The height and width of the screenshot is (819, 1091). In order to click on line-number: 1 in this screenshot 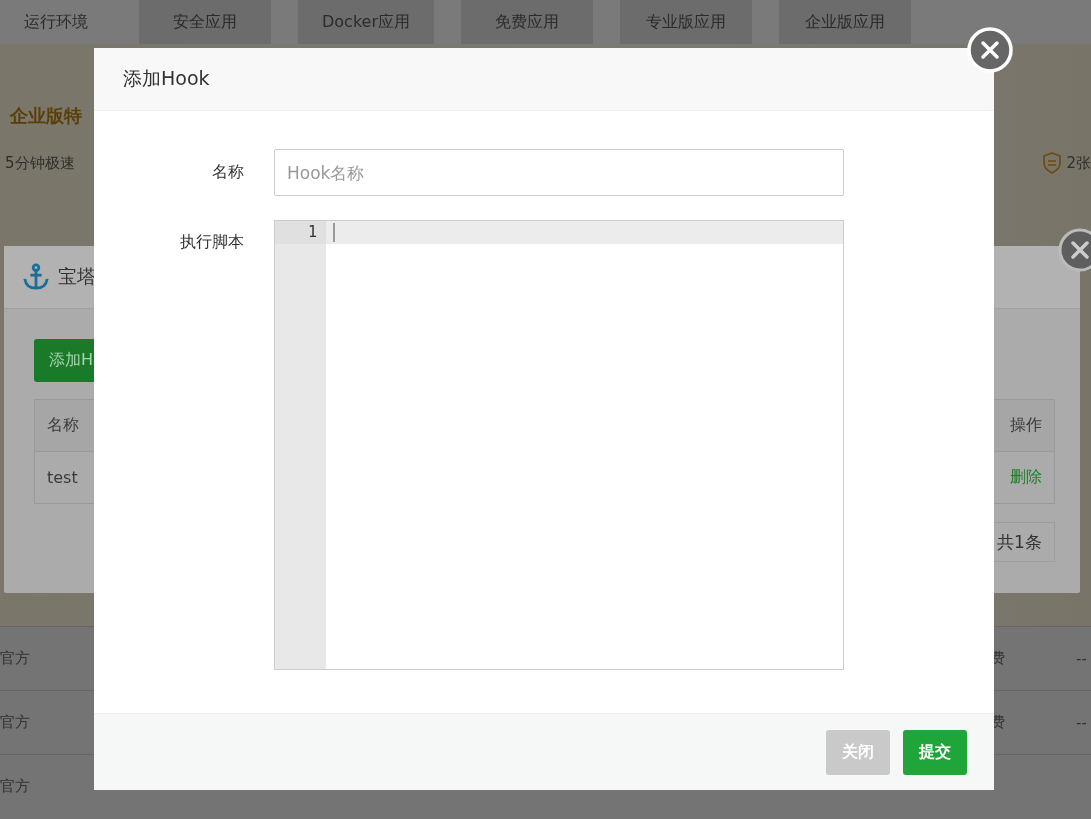, I will do `click(300, 232)`.